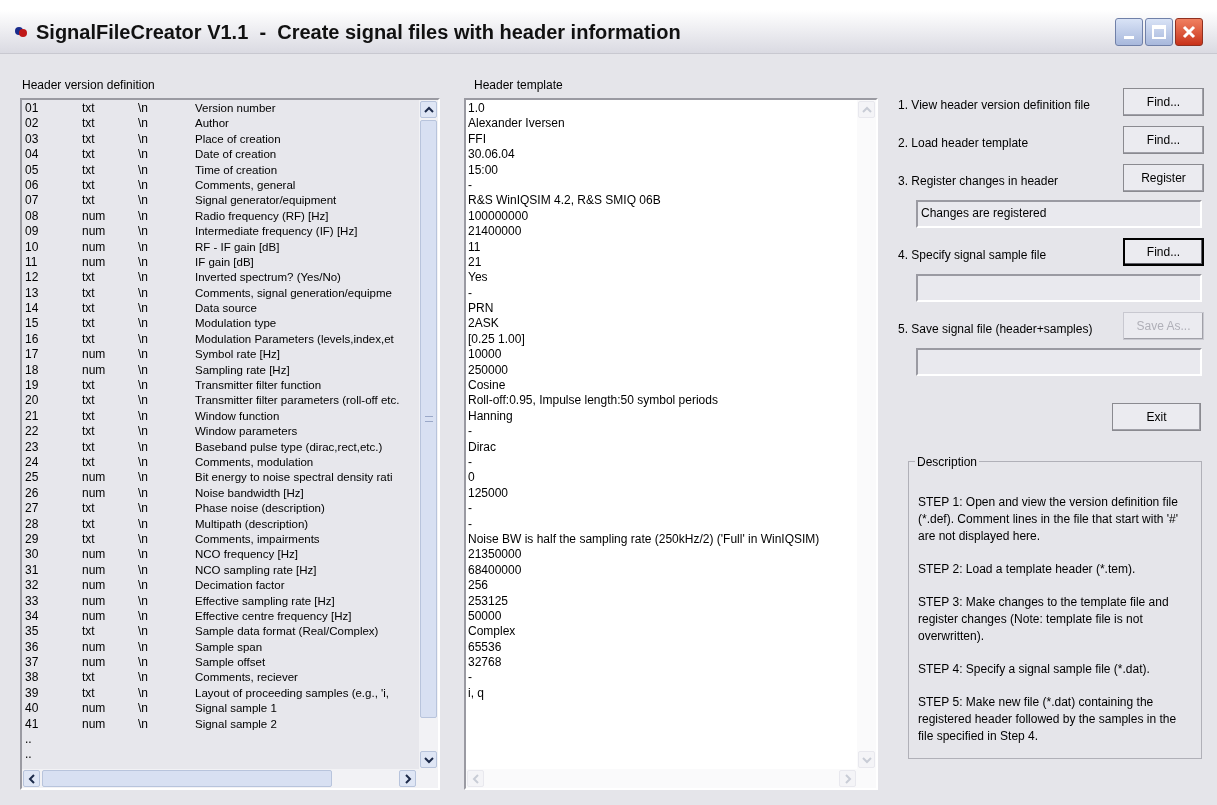  Describe the element at coordinates (32, 493) in the screenshot. I see `row-number: 26` at that location.